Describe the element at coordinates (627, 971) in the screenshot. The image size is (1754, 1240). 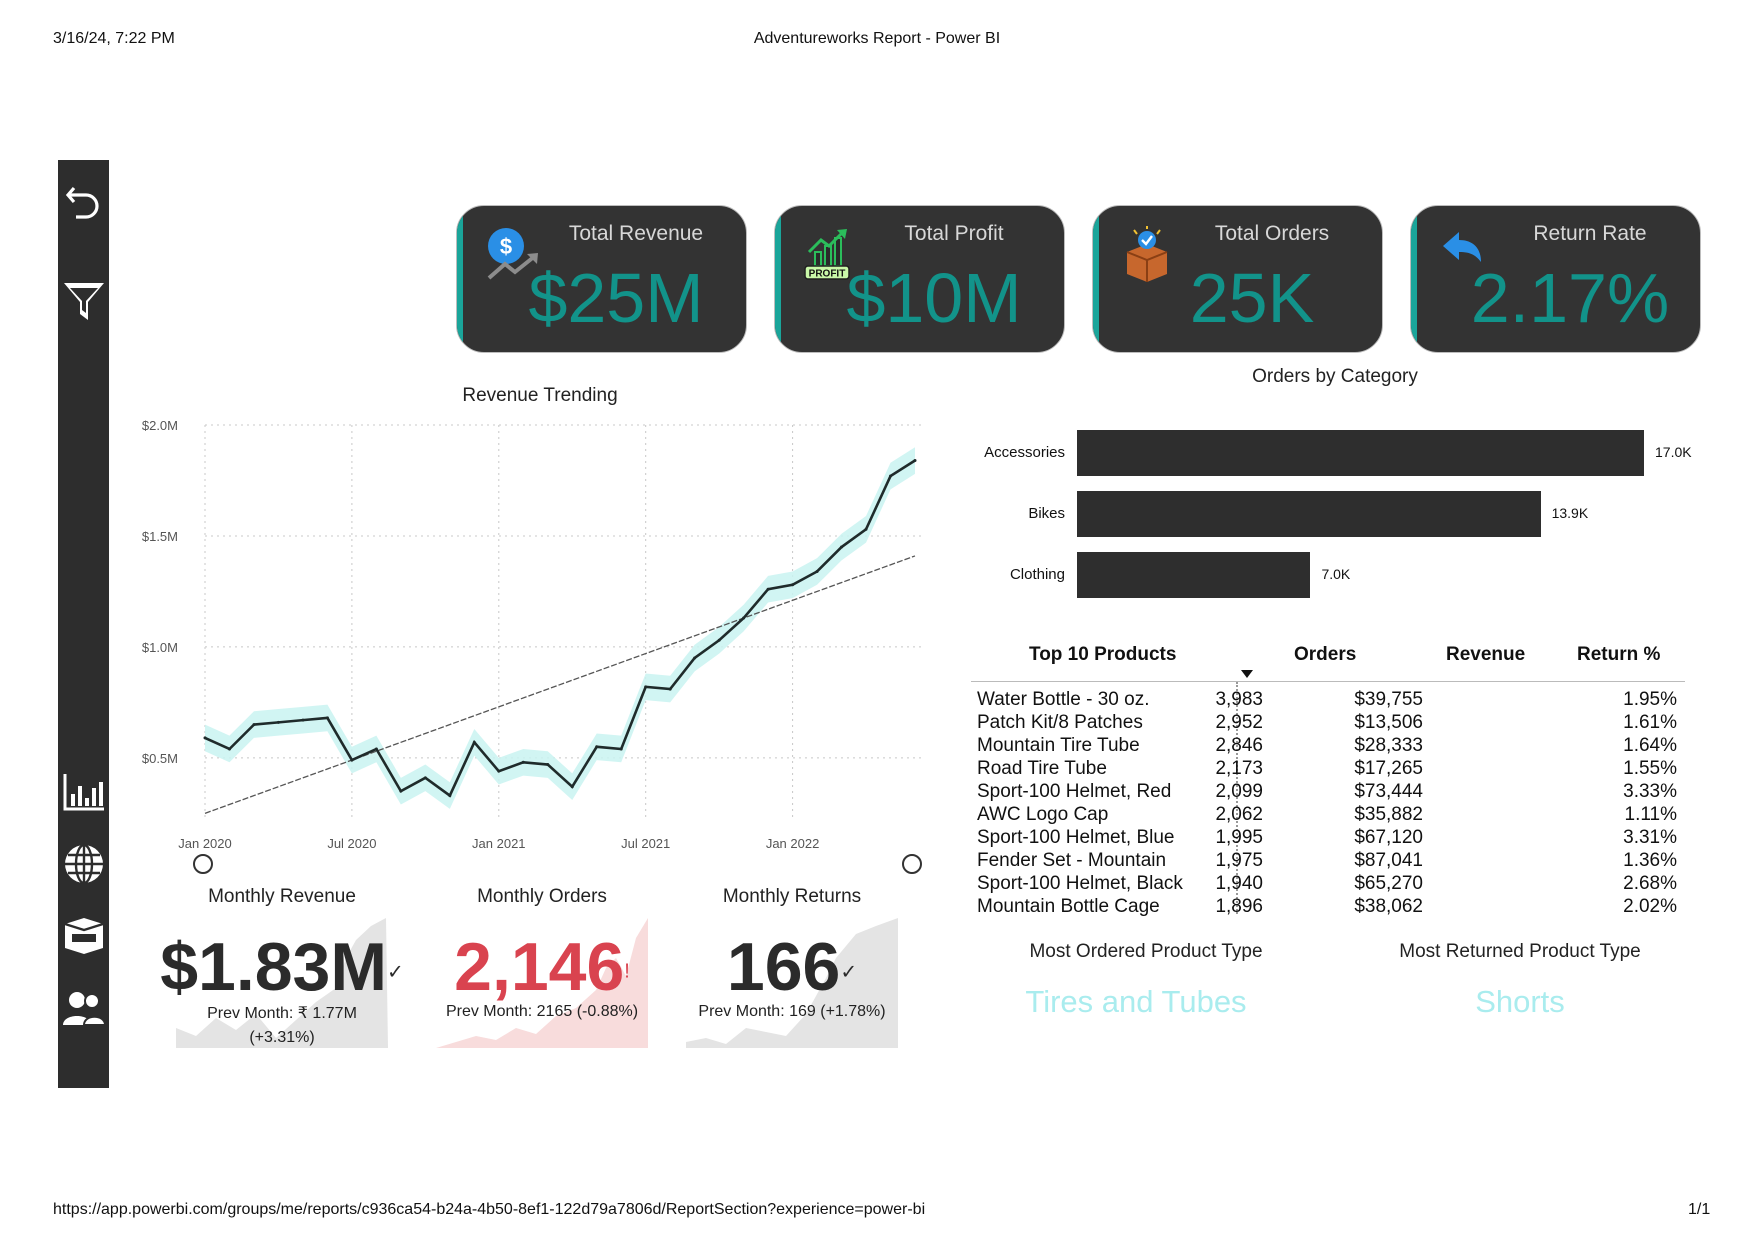
I see `warning-icon: !` at that location.